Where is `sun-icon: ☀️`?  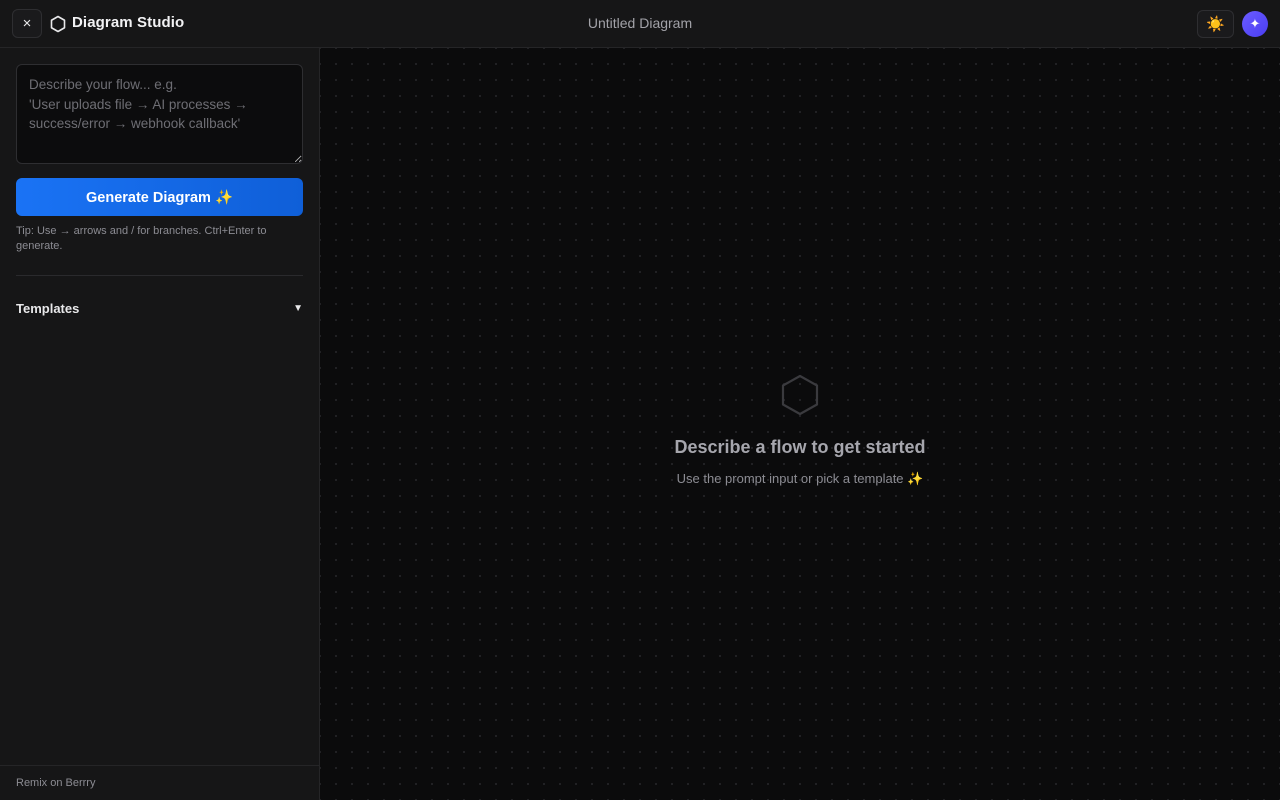
sun-icon: ☀️ is located at coordinates (1215, 24).